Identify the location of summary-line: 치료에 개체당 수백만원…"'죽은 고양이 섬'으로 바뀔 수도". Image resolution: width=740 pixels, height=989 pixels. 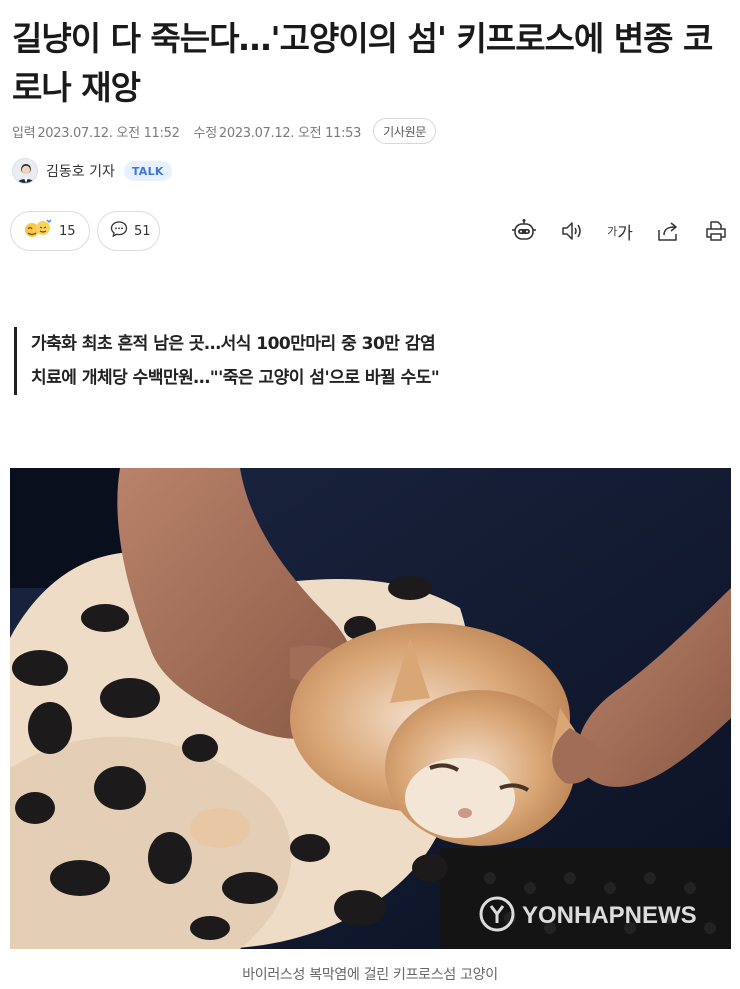
(235, 378).